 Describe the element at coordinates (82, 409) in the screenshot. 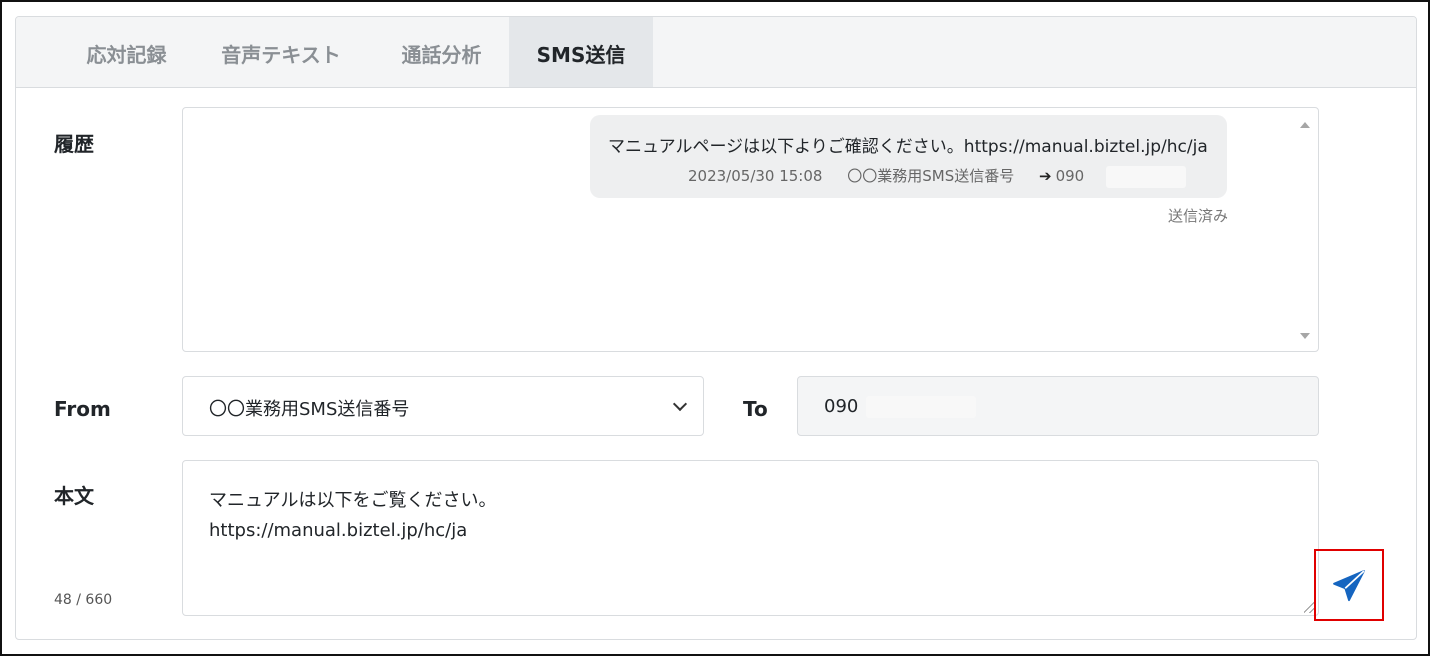

I see `from-label: From` at that location.